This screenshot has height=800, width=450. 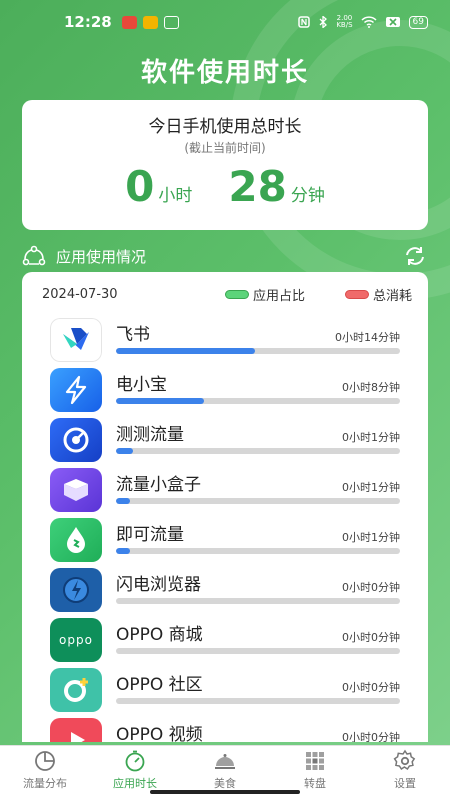 What do you see at coordinates (141, 385) in the screenshot?
I see `app-name: 电小宝` at bounding box center [141, 385].